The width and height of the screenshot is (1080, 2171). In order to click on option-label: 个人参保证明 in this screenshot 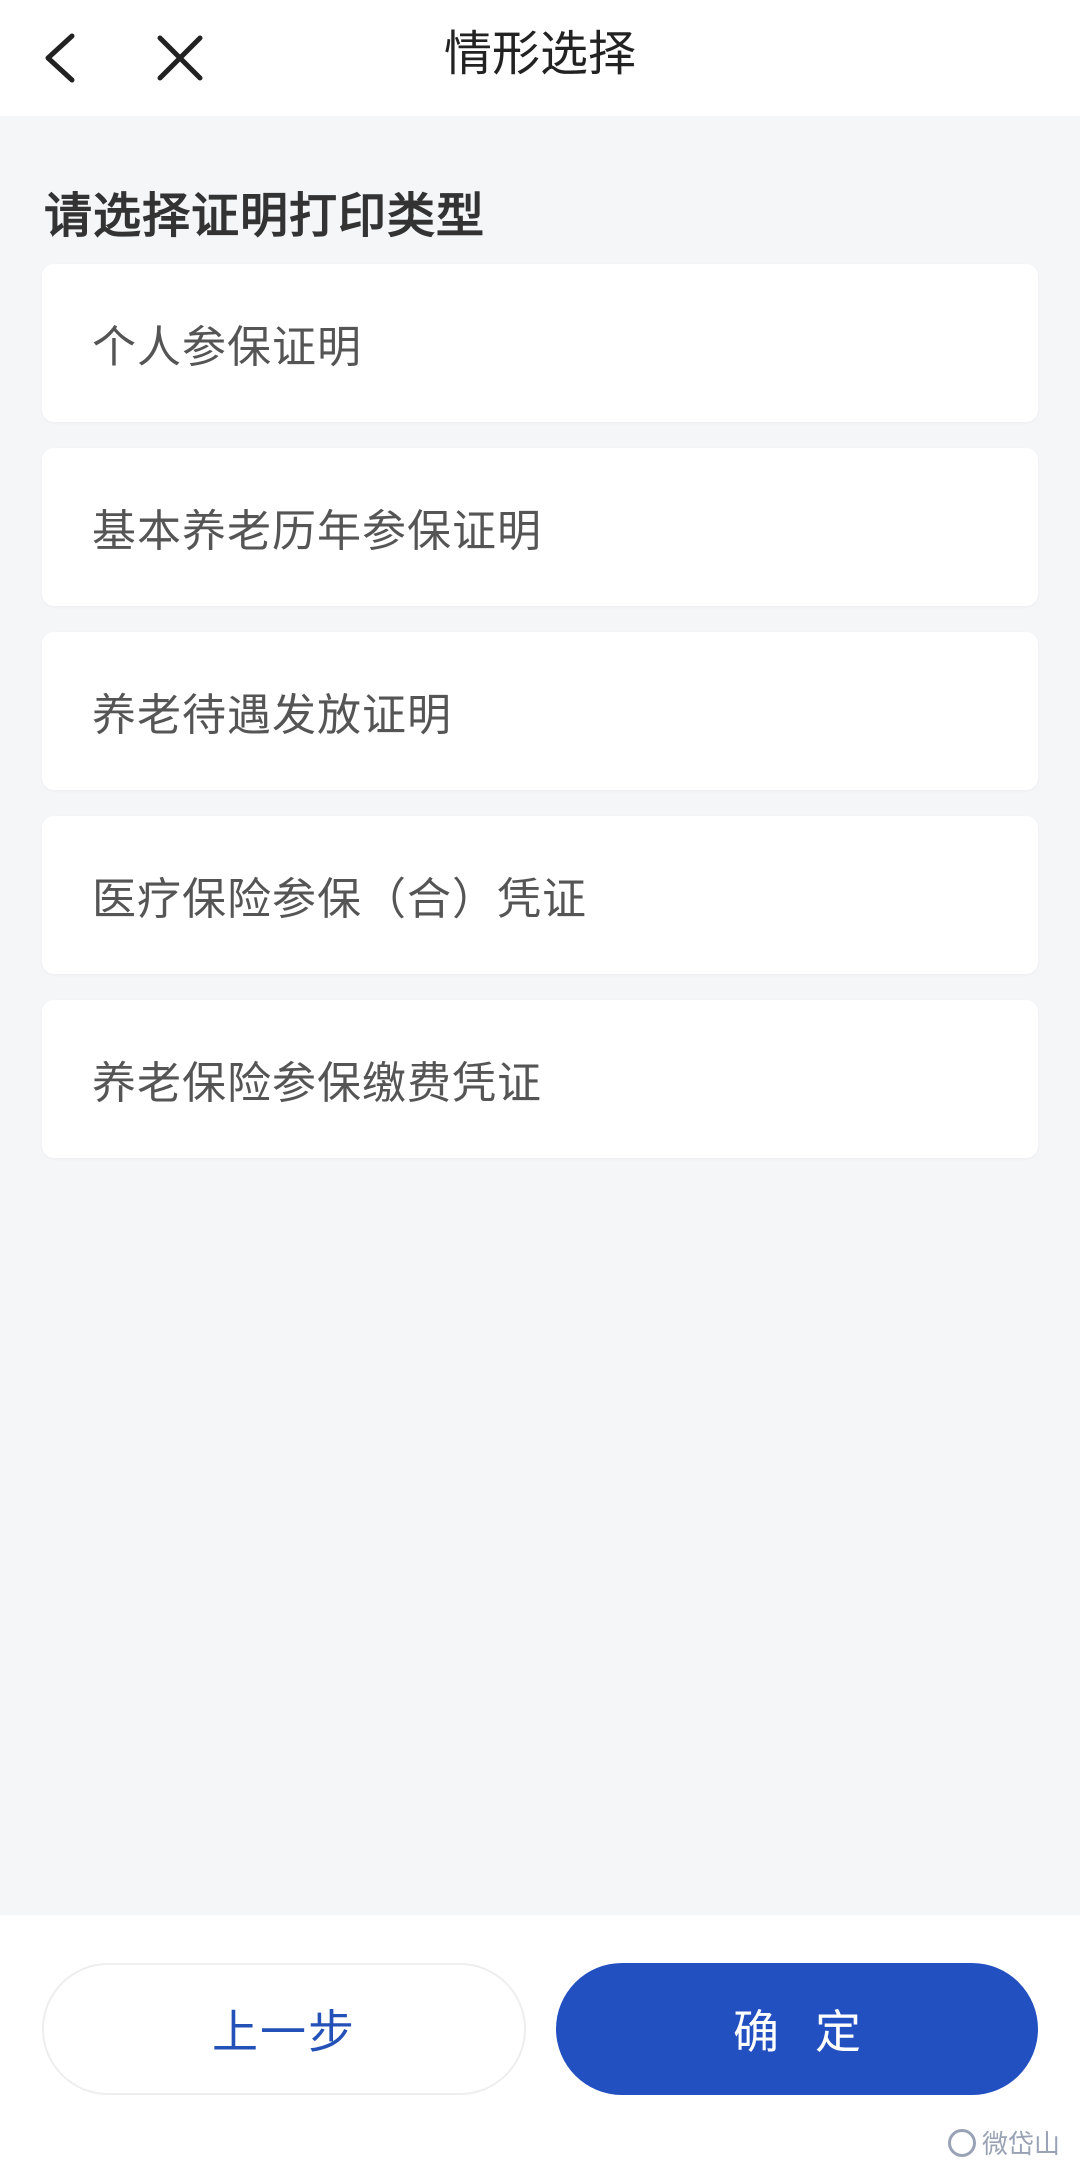, I will do `click(227, 347)`.